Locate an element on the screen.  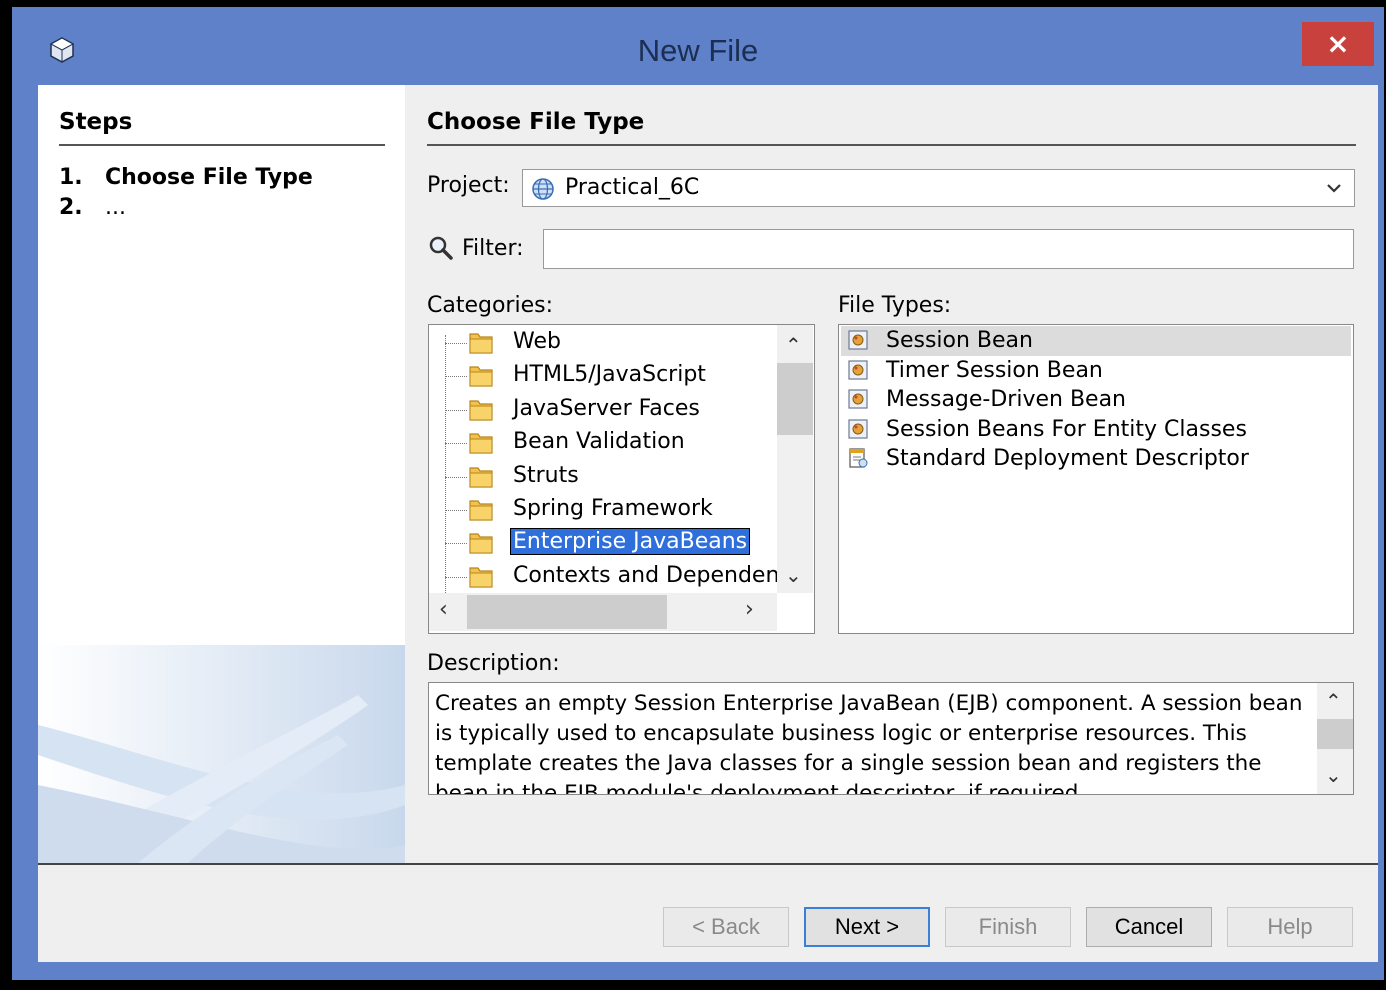
cancel-button: Cancel is located at coordinates (1149, 927).